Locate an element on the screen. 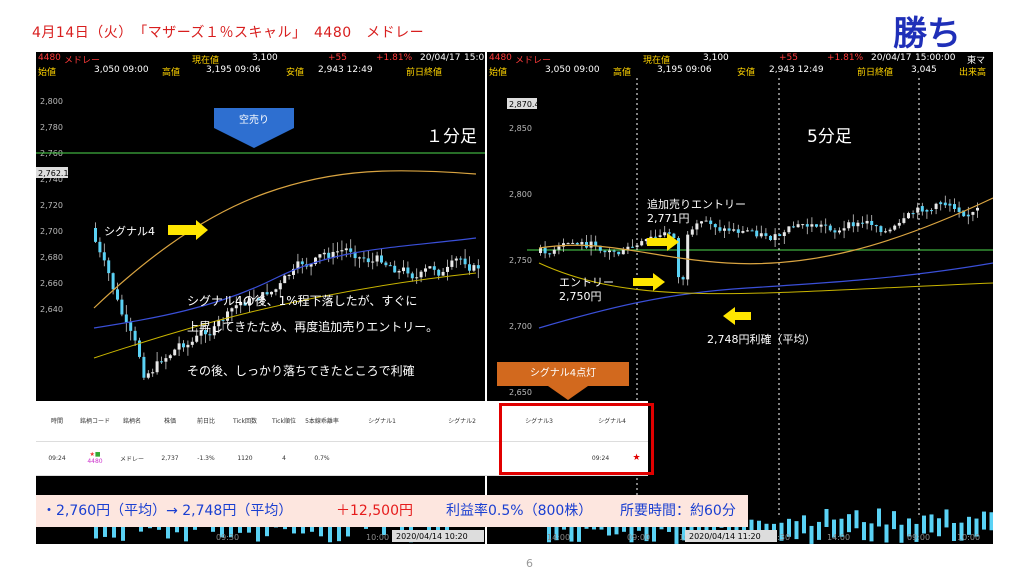 Image resolution: width=1024 pixels, height=576 pixels. right-x-tick: 09:00 is located at coordinates (918, 537).